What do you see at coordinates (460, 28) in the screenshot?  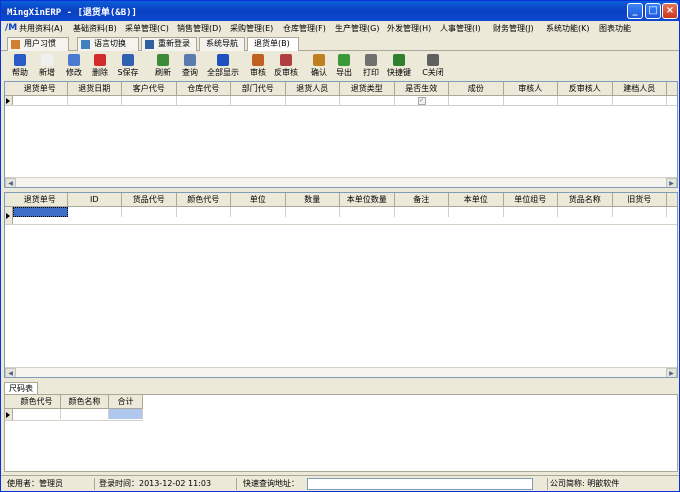 I see `menu-hr-management: 人事管理(I)` at bounding box center [460, 28].